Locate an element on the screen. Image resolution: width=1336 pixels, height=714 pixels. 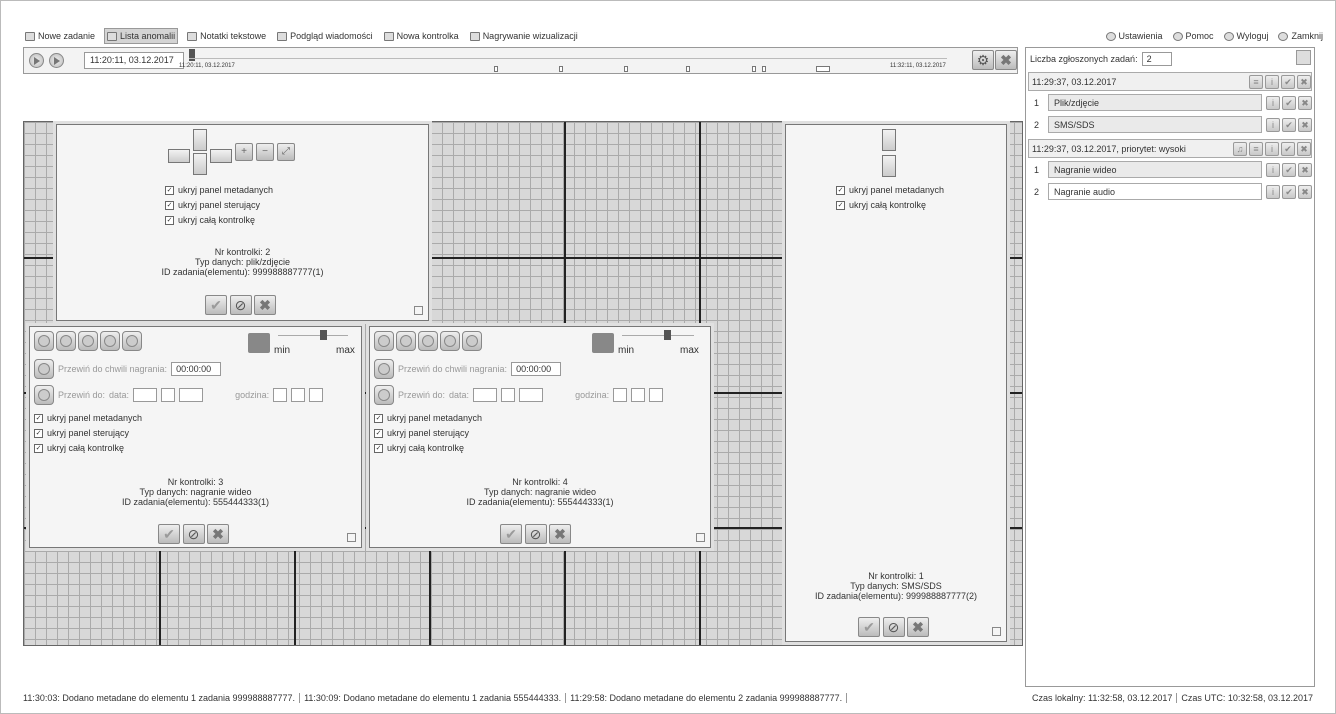
menu-new-control: Nowa kontrolka is located at coordinates (421, 36).